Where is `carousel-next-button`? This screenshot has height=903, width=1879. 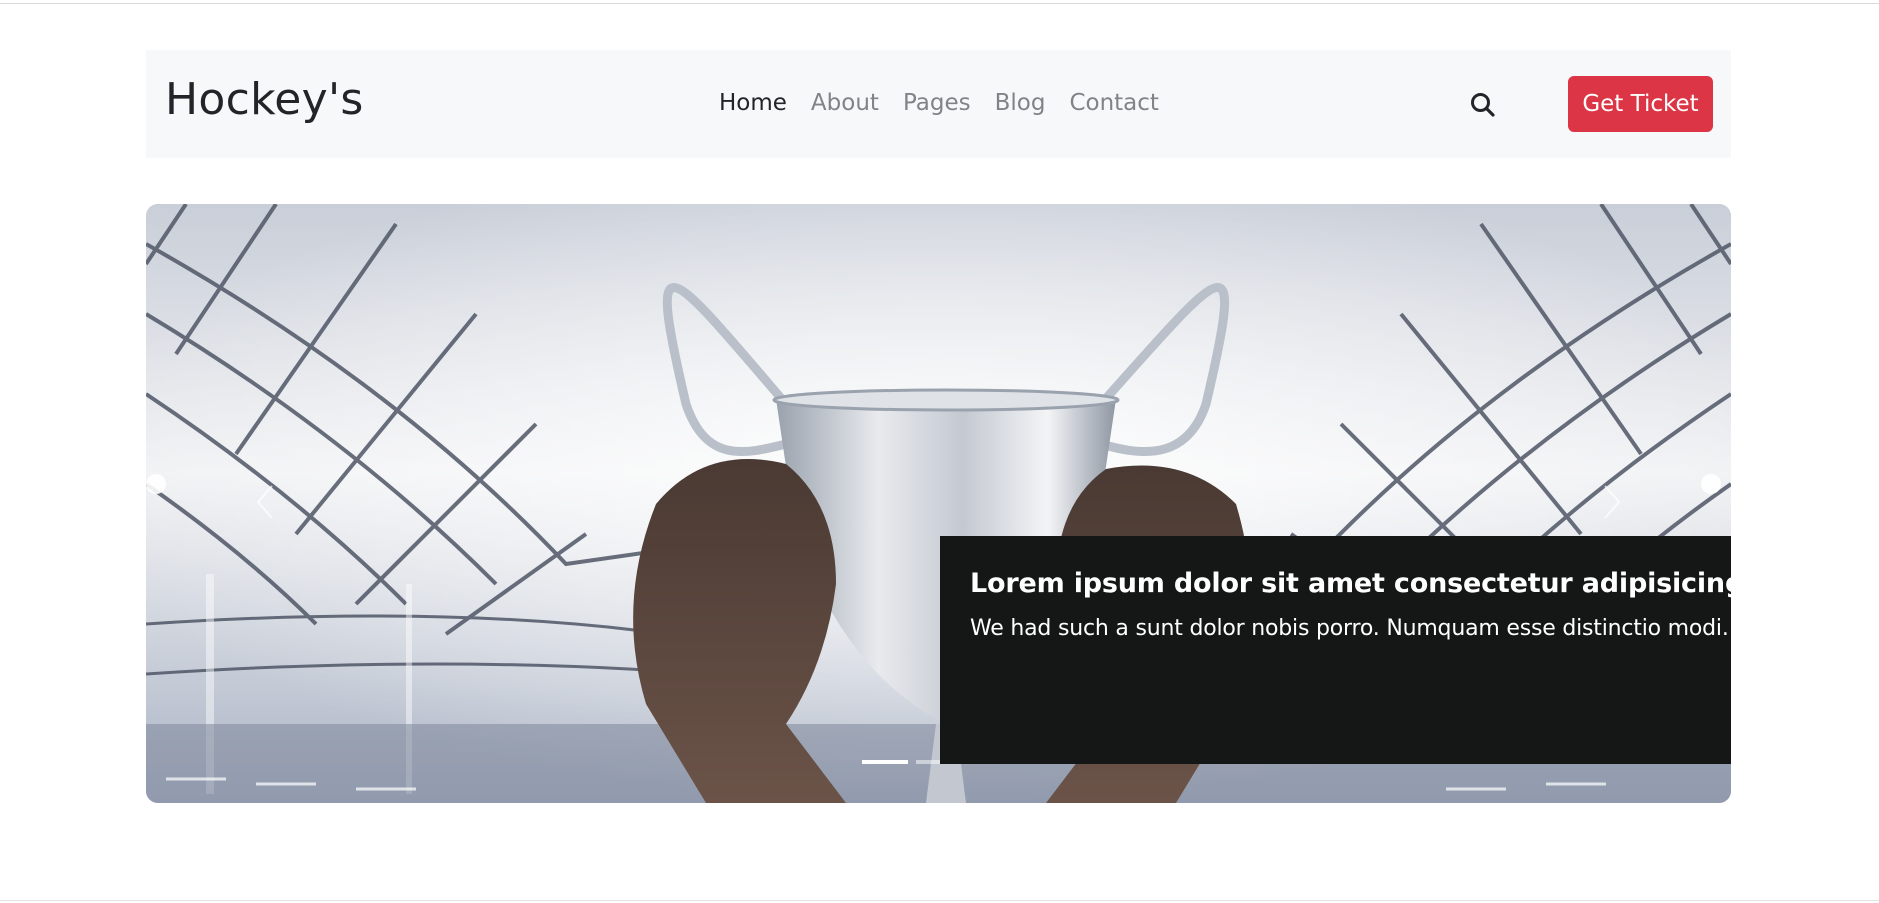
carousel-next-button is located at coordinates (1611, 502).